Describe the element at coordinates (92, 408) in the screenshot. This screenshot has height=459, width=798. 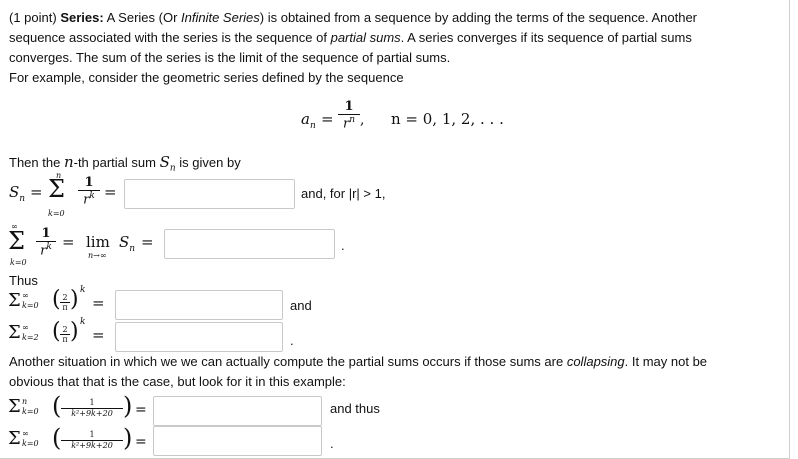
I see `collapse-row1-fraction: 1 k²+9k+20` at that location.